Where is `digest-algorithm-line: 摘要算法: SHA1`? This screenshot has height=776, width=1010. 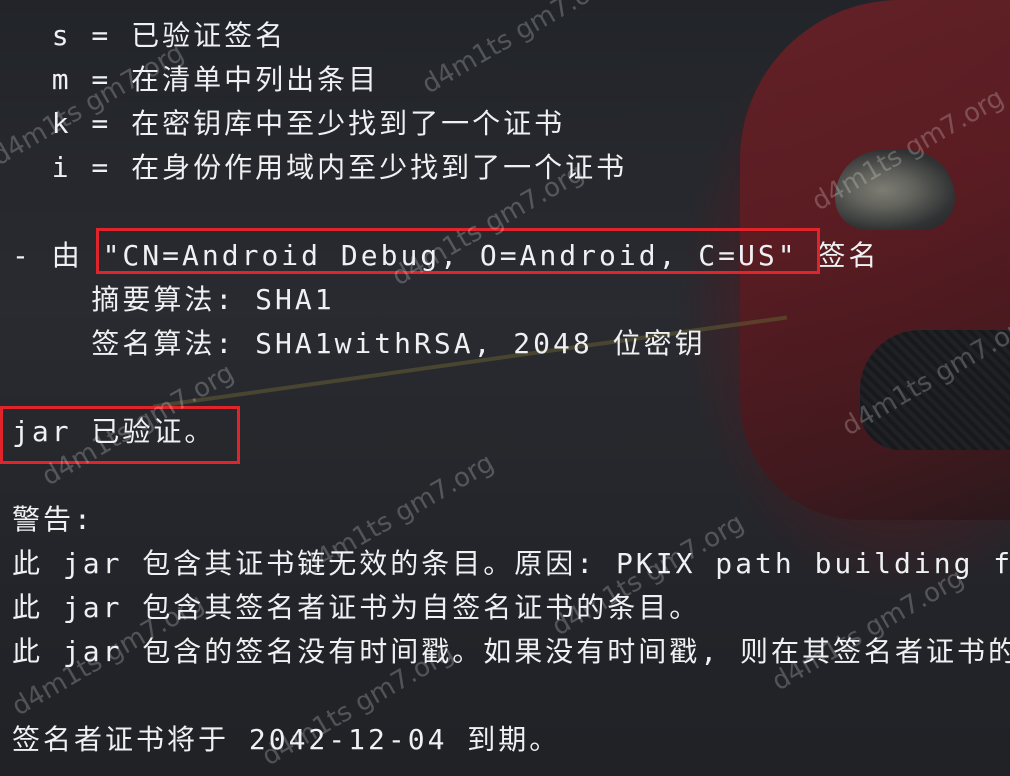 digest-algorithm-line: 摘要算法: SHA1 is located at coordinates (173, 299).